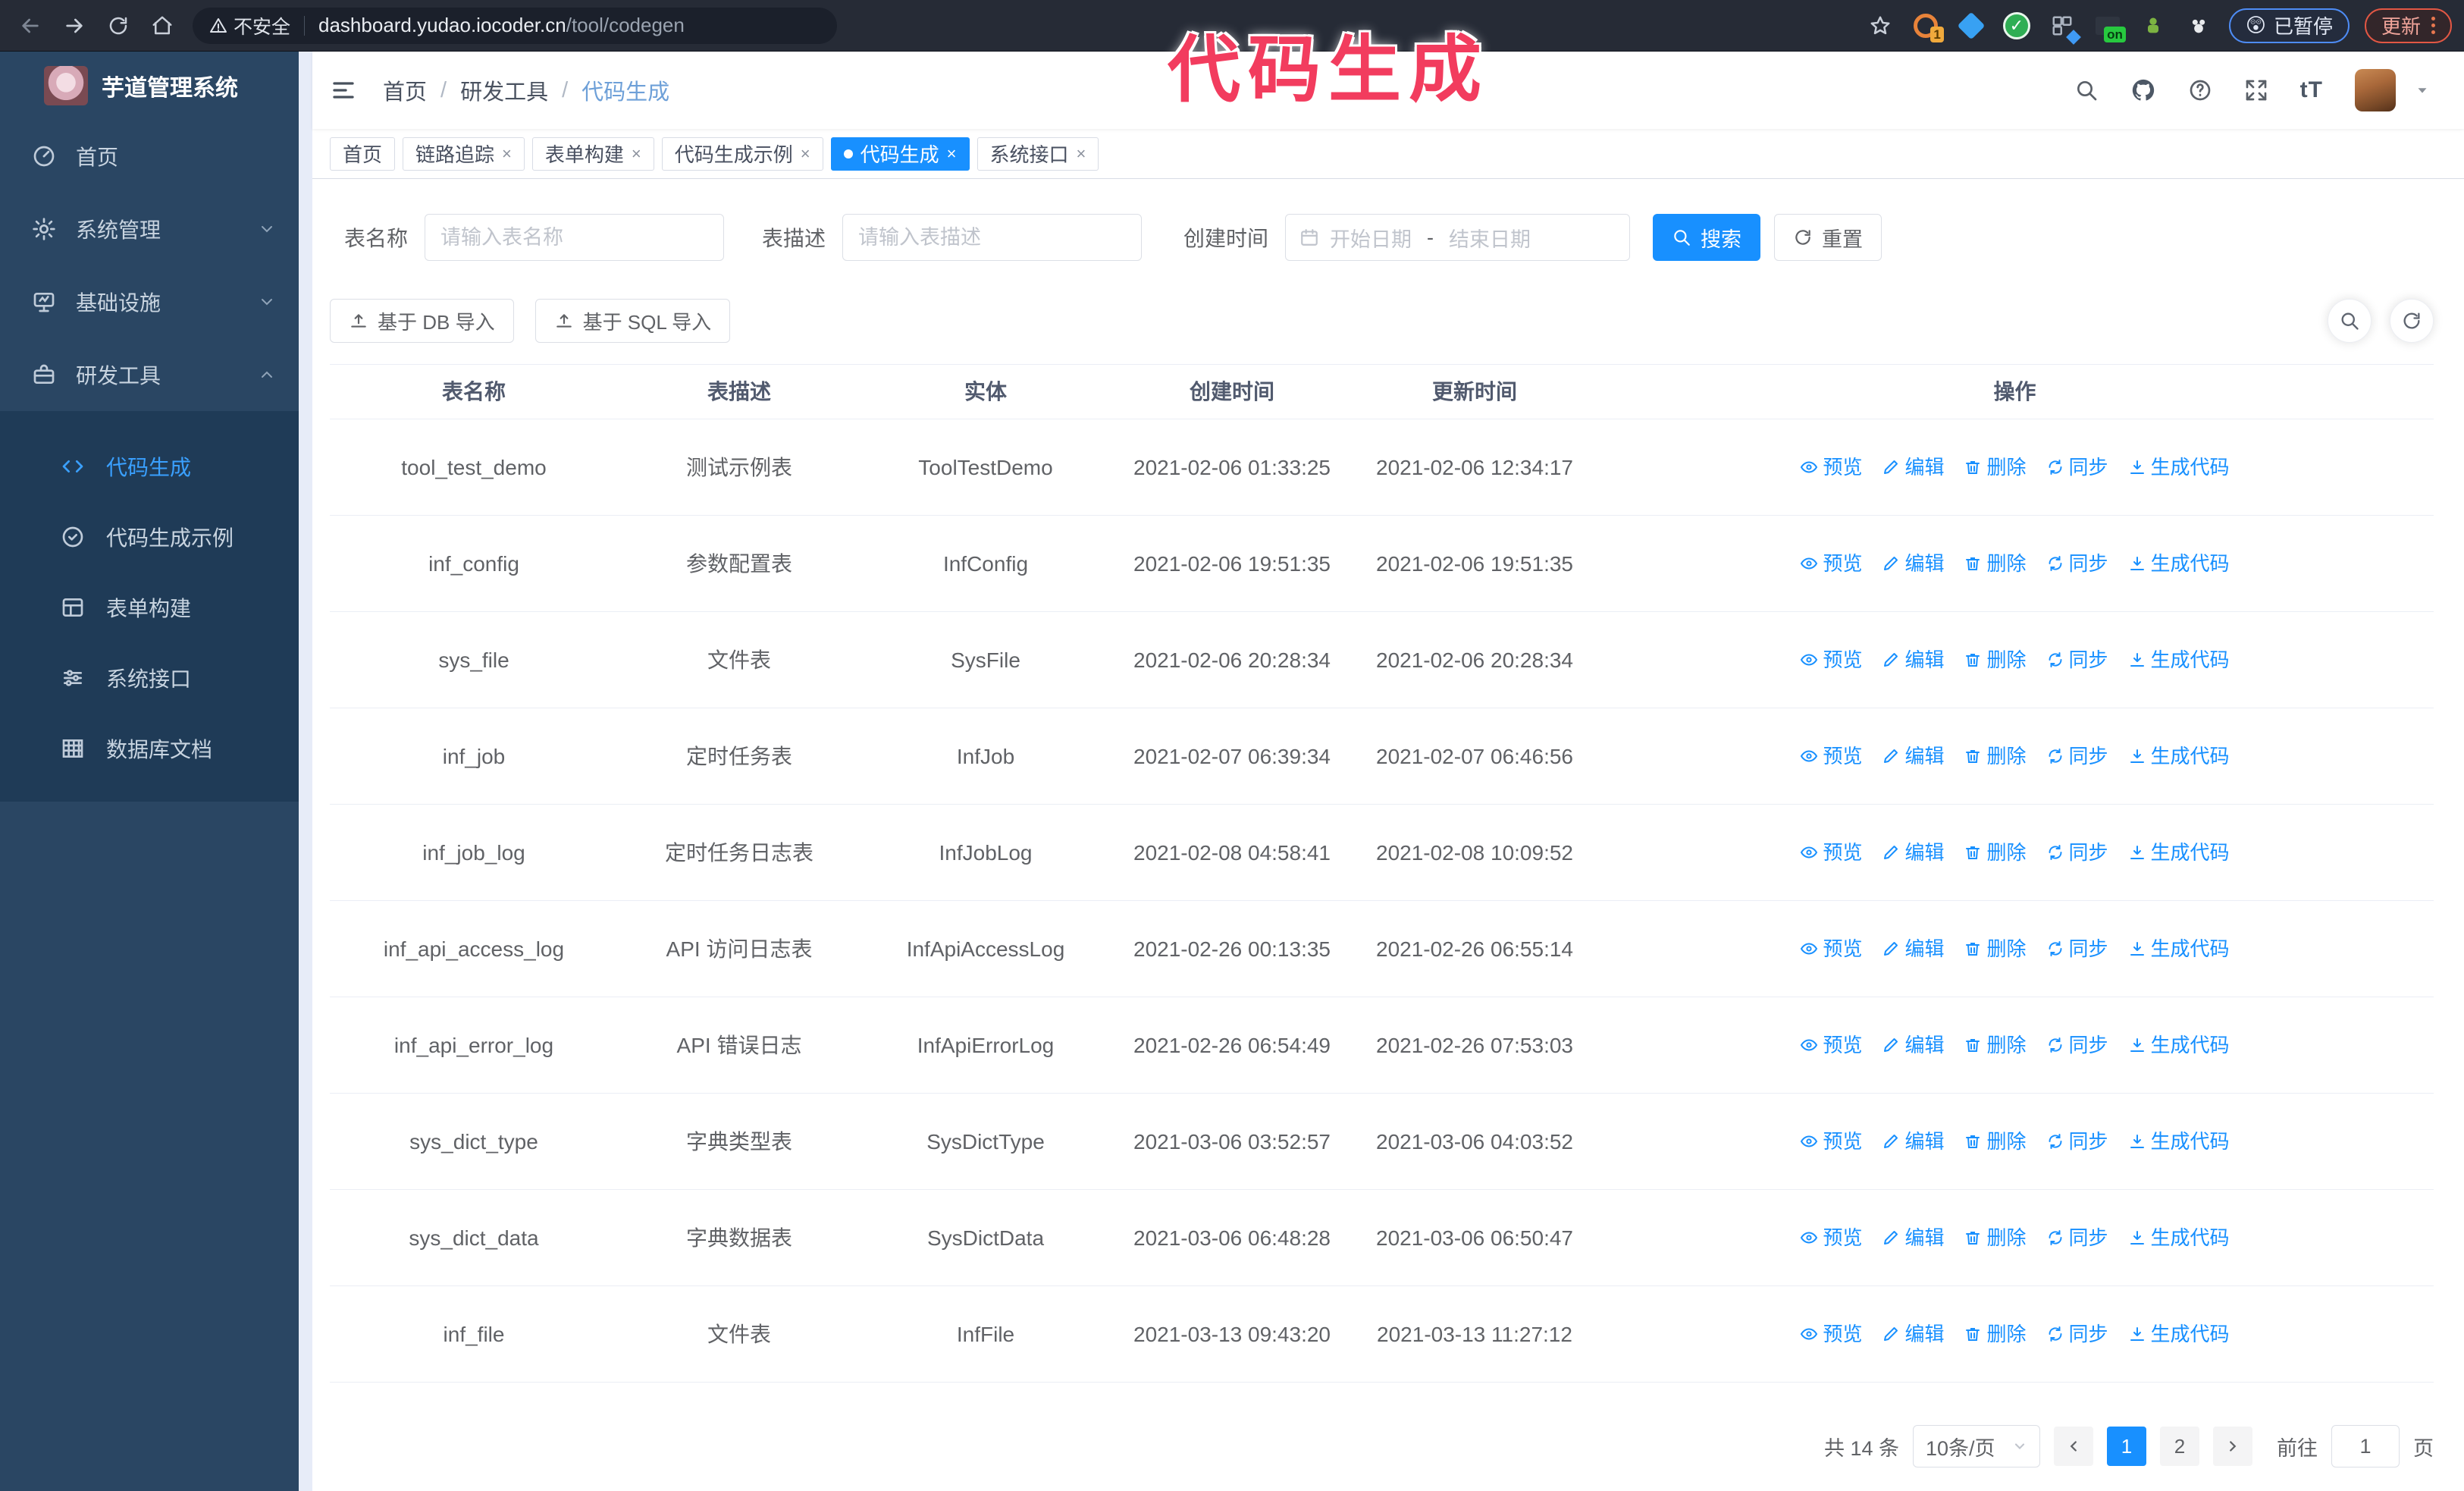 Image resolution: width=2464 pixels, height=1491 pixels. Describe the element at coordinates (2365, 1446) in the screenshot. I see `goto-page-input` at that location.